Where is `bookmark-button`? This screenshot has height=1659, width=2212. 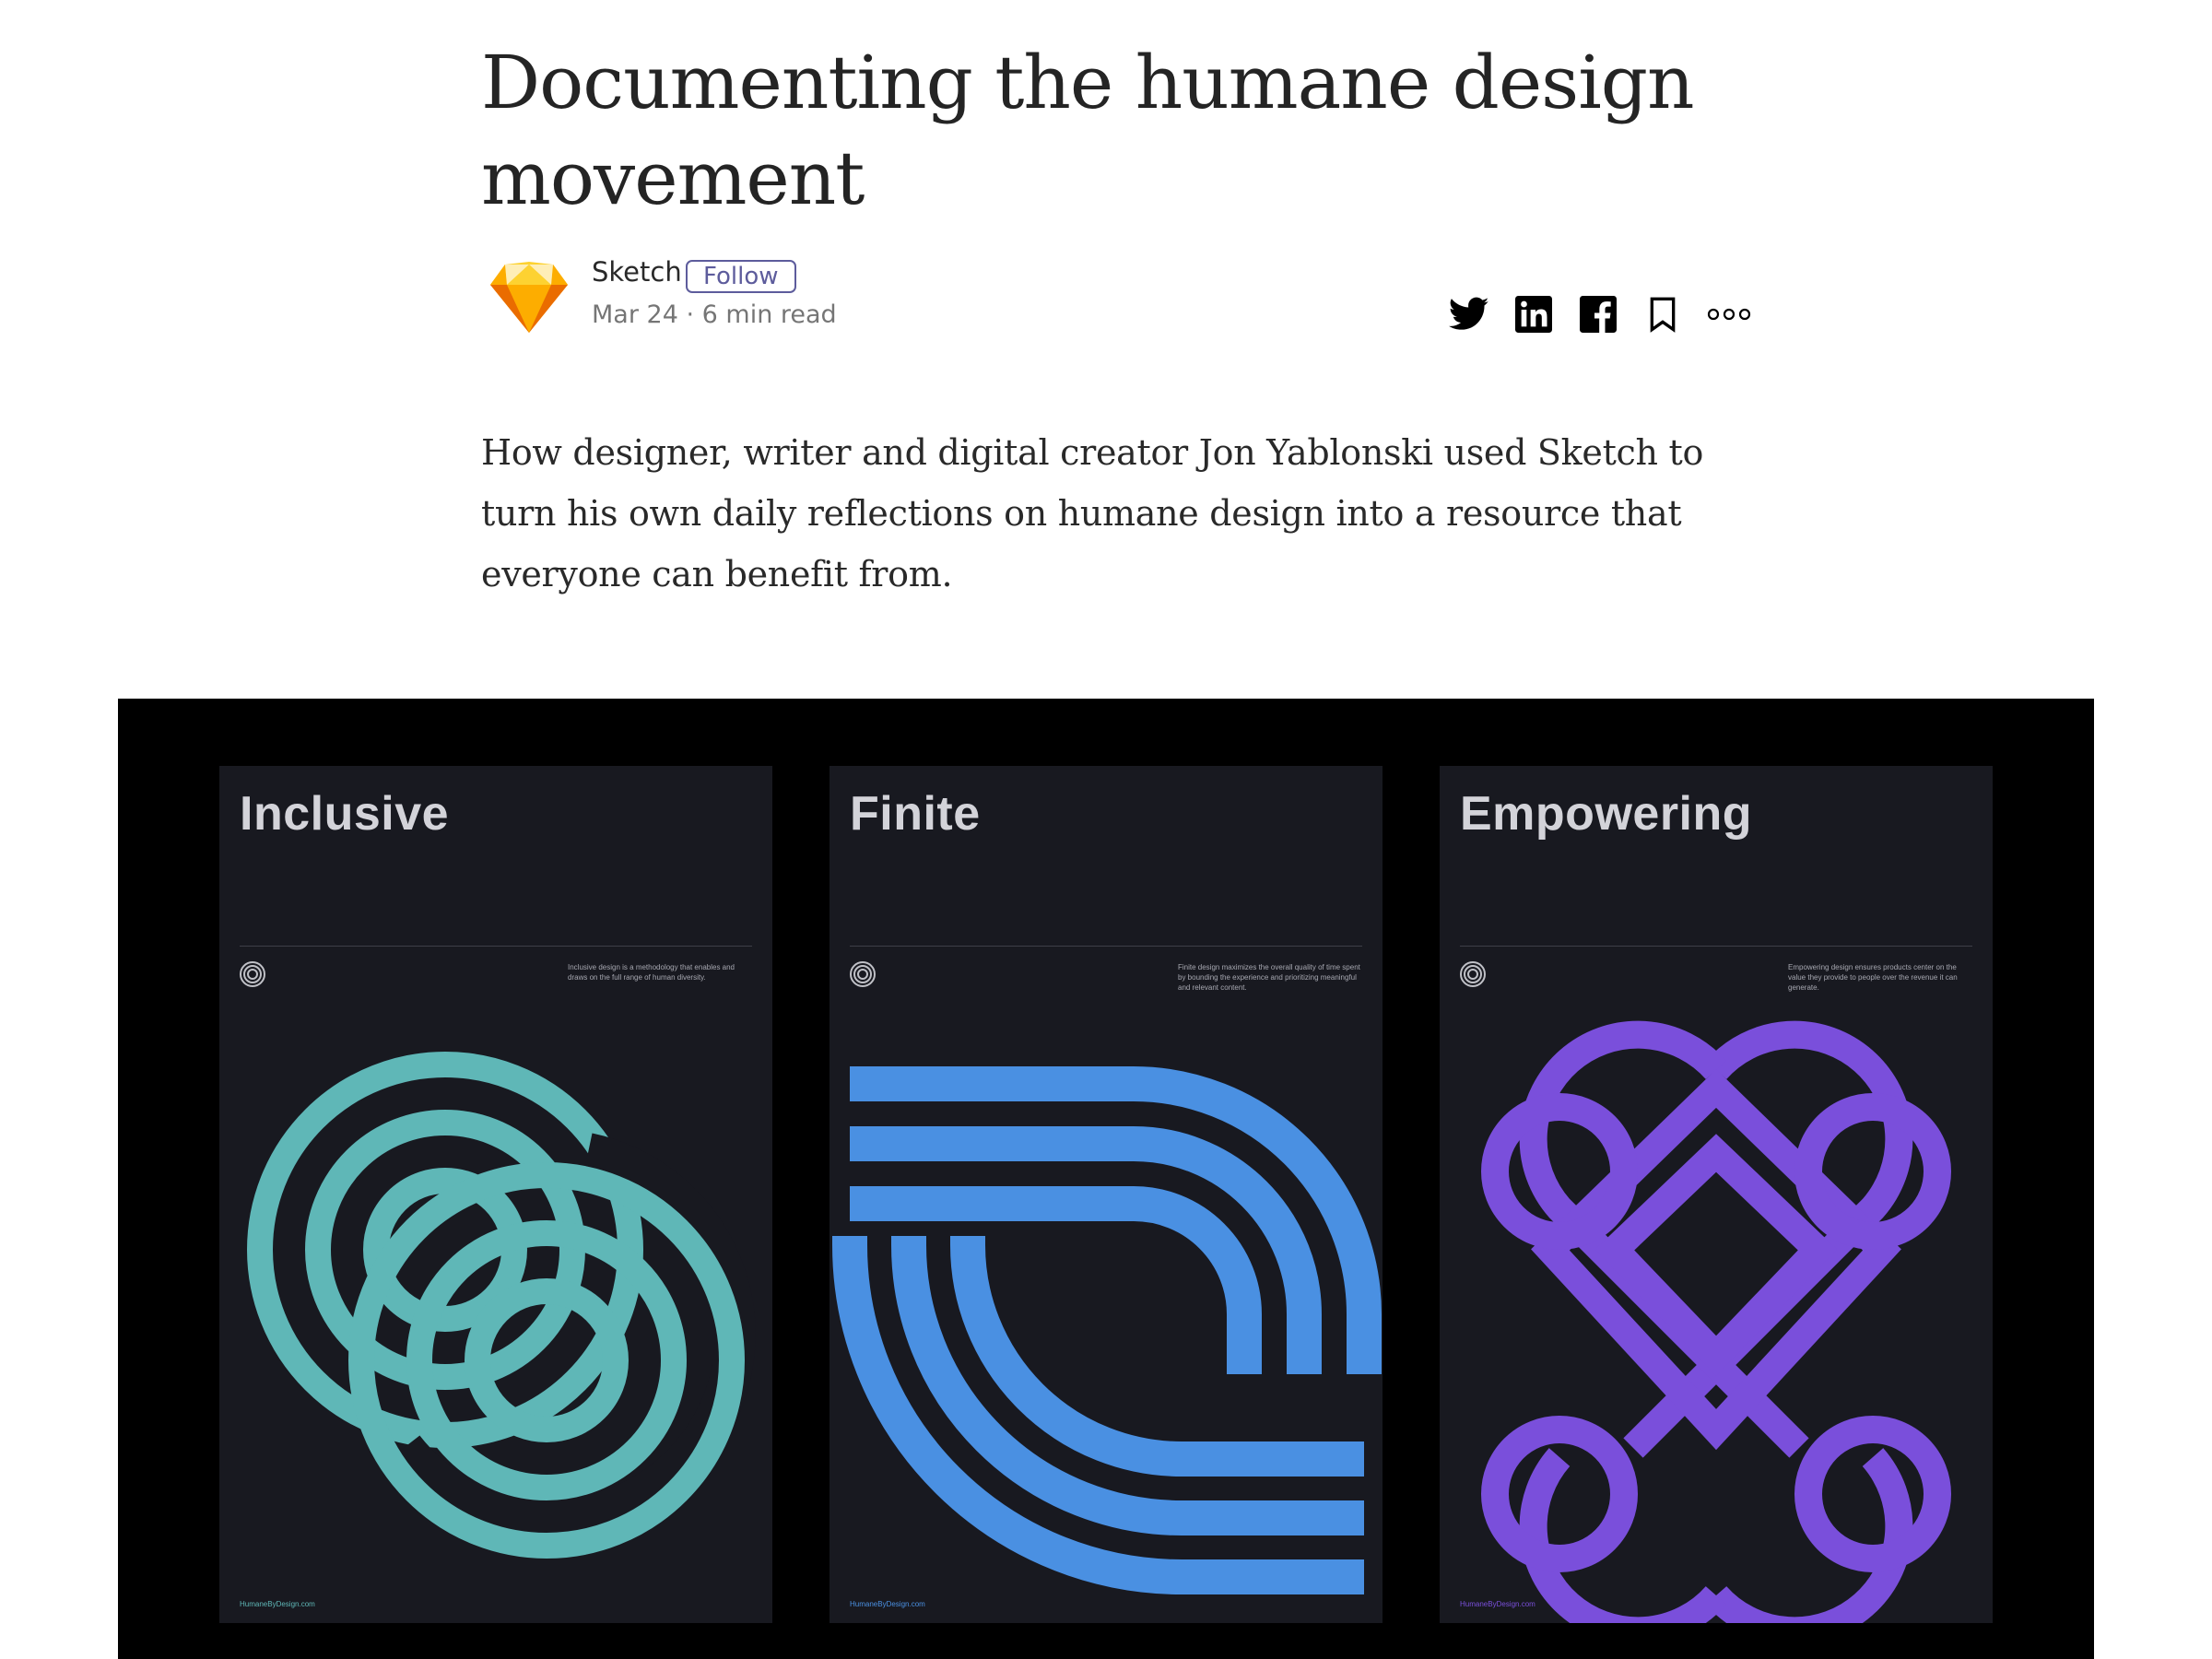
bookmark-button is located at coordinates (1663, 314).